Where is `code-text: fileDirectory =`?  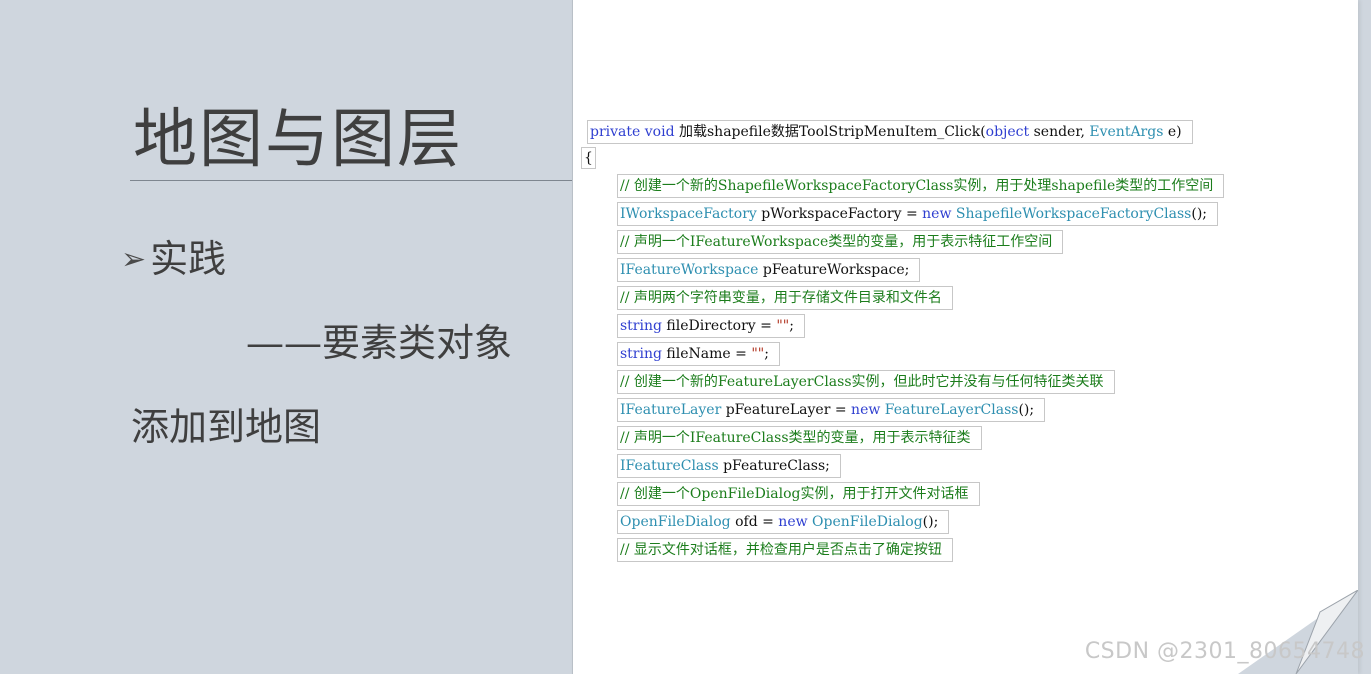 code-text: fileDirectory = is located at coordinates (719, 326).